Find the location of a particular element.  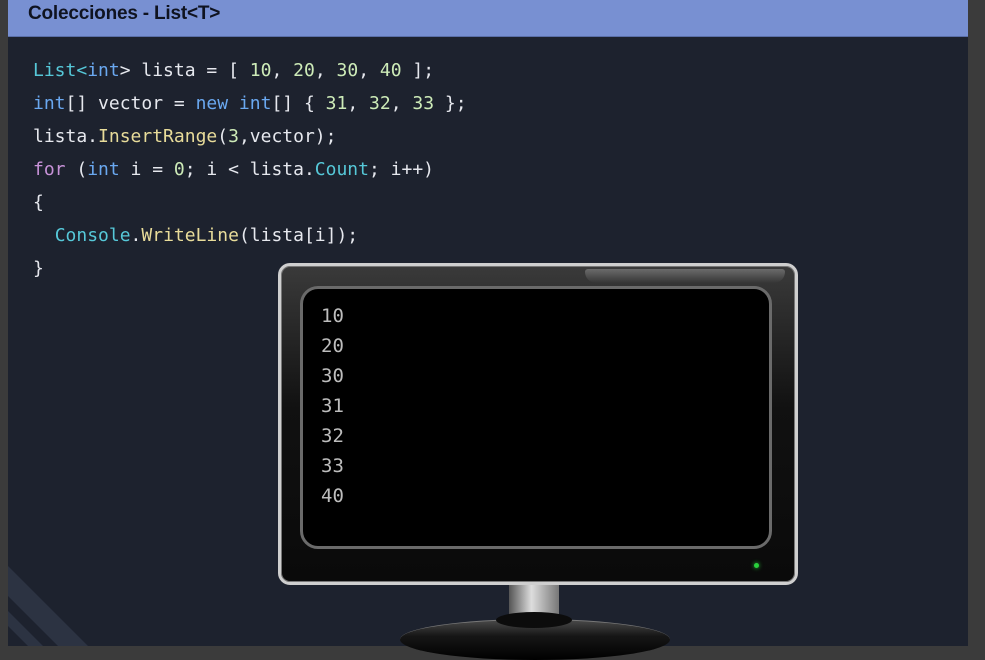

code-token: > lista = [ is located at coordinates (184, 70).